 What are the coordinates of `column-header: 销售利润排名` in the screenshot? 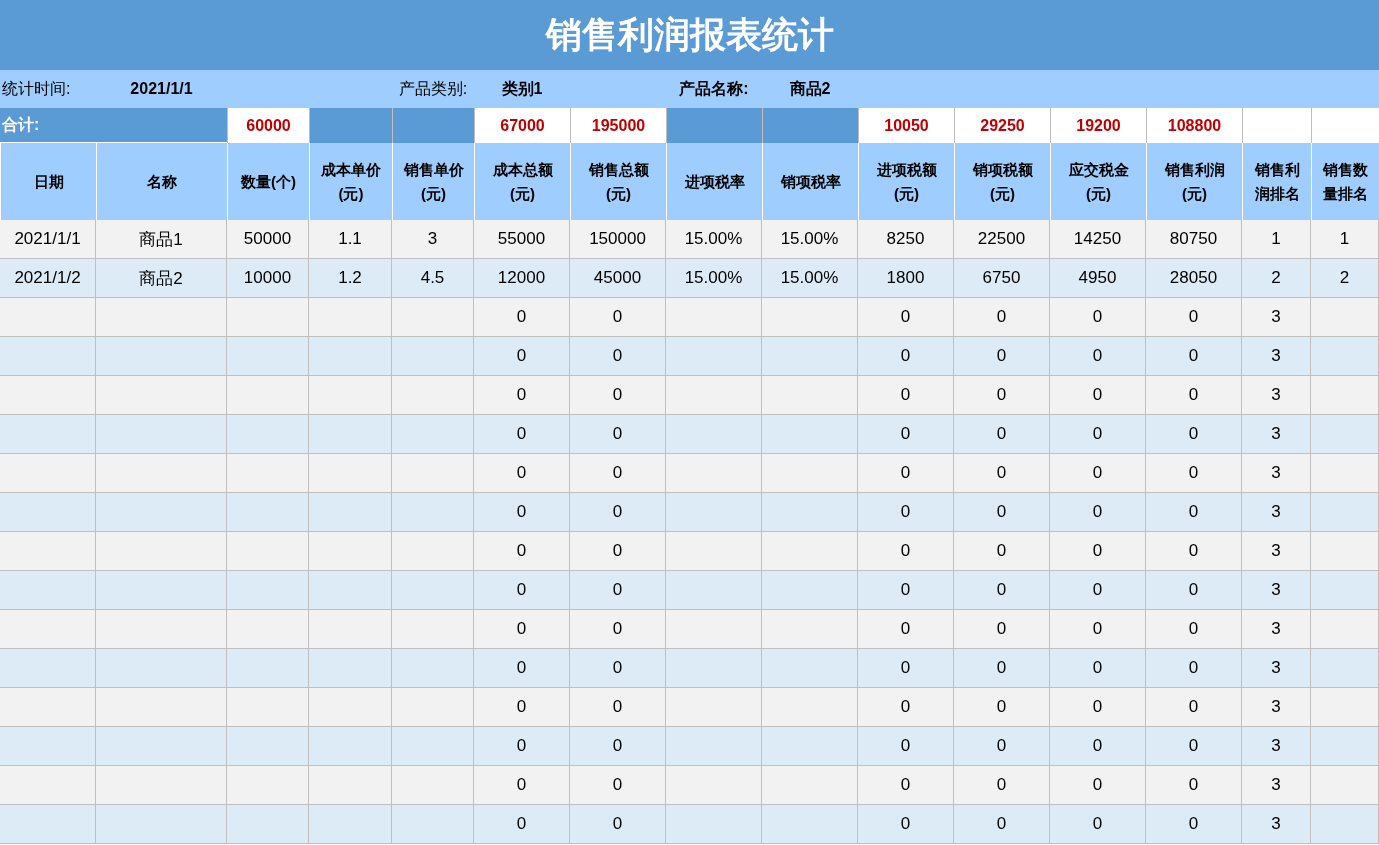 It's located at (1277, 181).